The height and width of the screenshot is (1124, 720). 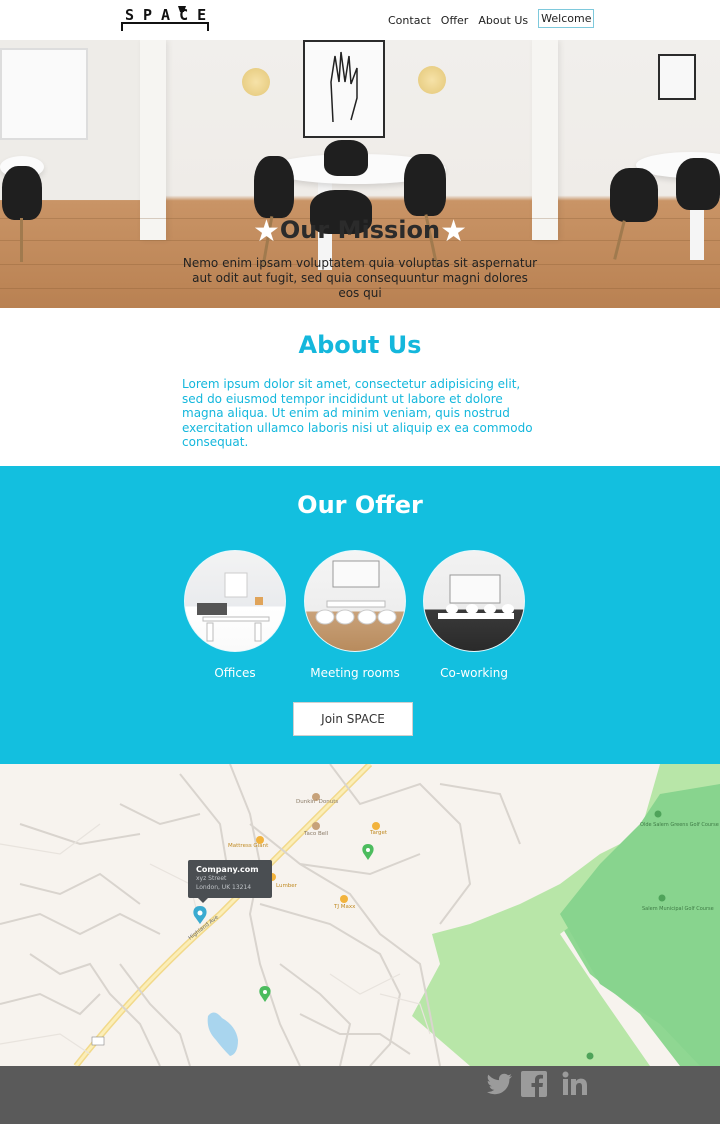 What do you see at coordinates (360, 1095) in the screenshot?
I see `footer` at bounding box center [360, 1095].